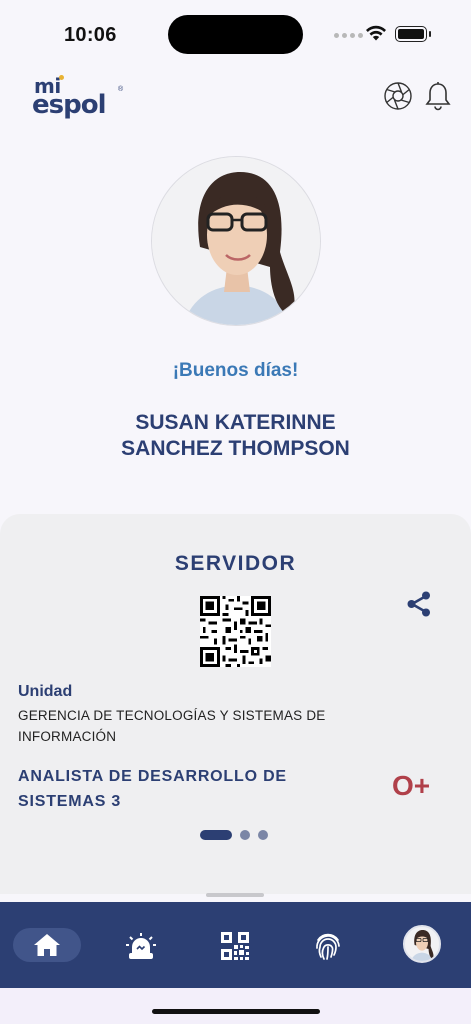 Image resolution: width=471 pixels, height=1024 pixels. I want to click on nav-alert, so click(141, 946).